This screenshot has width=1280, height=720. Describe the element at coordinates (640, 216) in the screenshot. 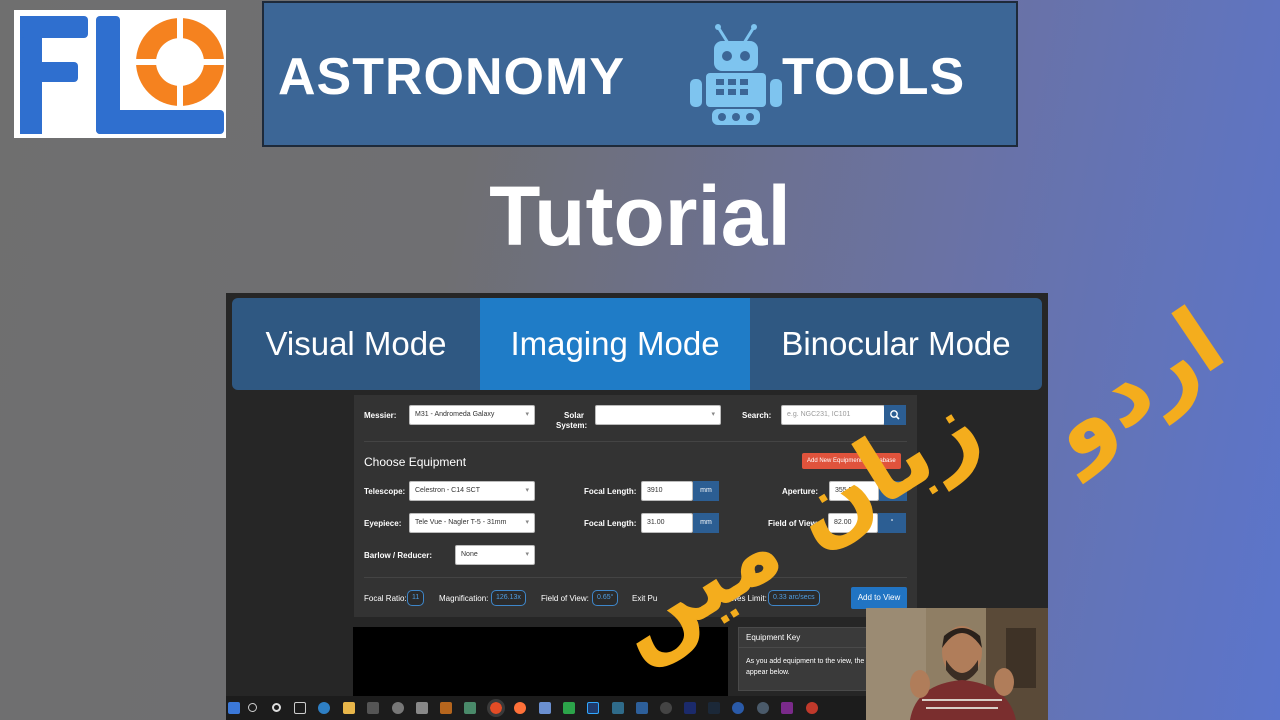

I see `page-title: Tutorial` at that location.